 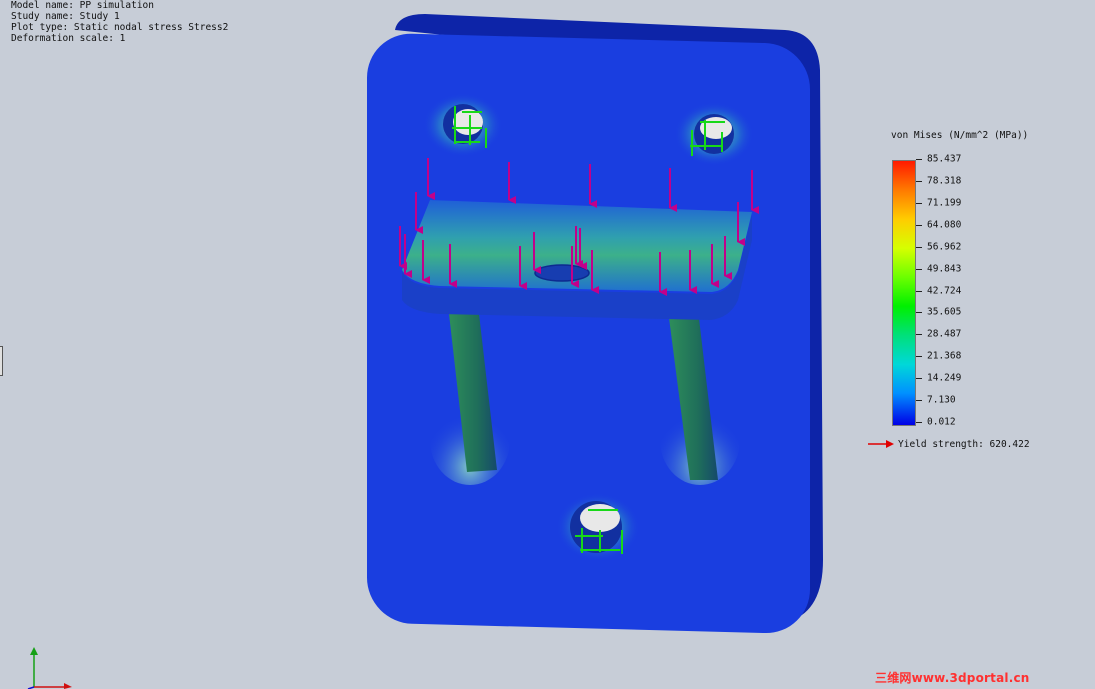 I want to click on legend-value-label: 56.962, so click(x=944, y=247).